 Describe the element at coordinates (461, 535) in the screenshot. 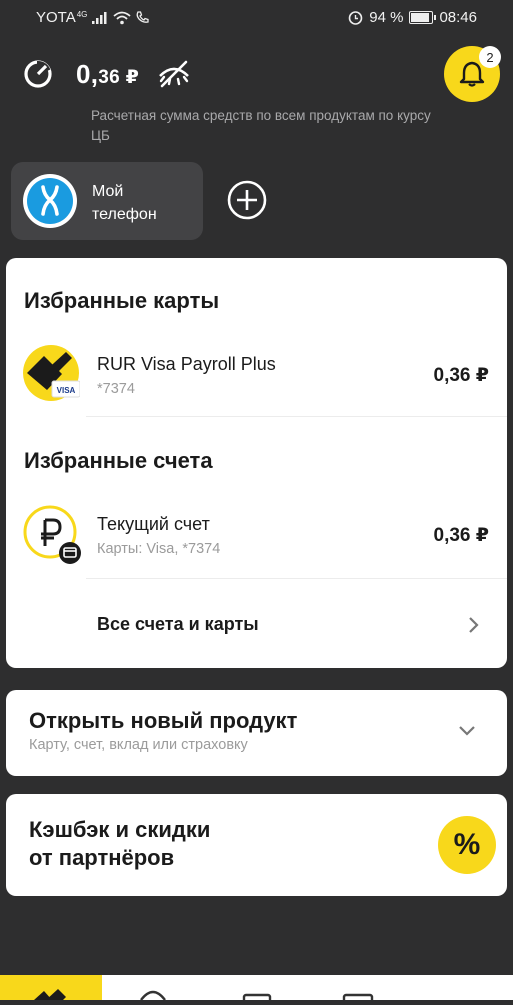

I see `account-balance: 0,36 ₽` at that location.